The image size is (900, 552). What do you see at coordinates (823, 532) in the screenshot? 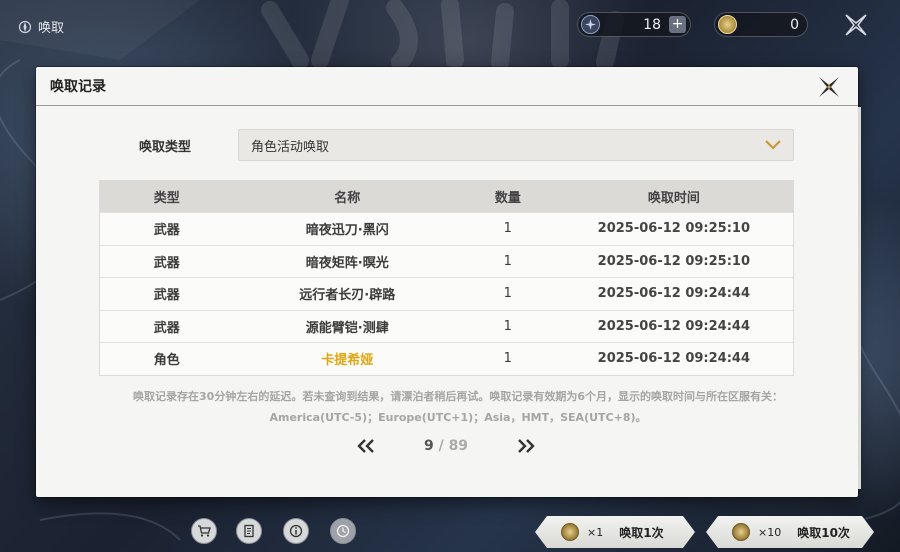
I see `pull-ten-label: 唤取10次` at bounding box center [823, 532].